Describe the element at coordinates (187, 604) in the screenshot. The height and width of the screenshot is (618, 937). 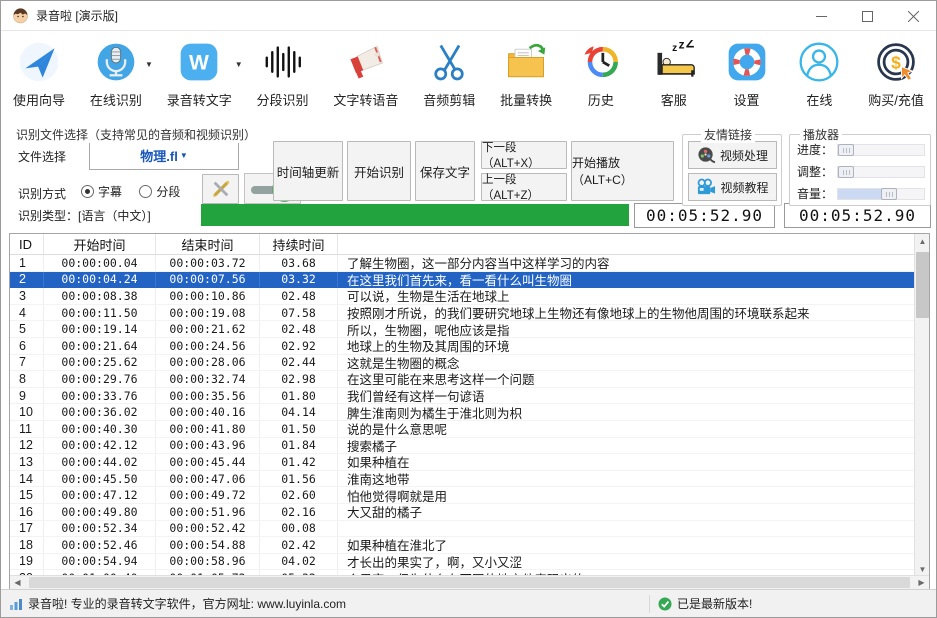
I see `status-left-text: 录音啦! 专业的录音转文字软件，官方网址: www.luyinla.com` at that location.